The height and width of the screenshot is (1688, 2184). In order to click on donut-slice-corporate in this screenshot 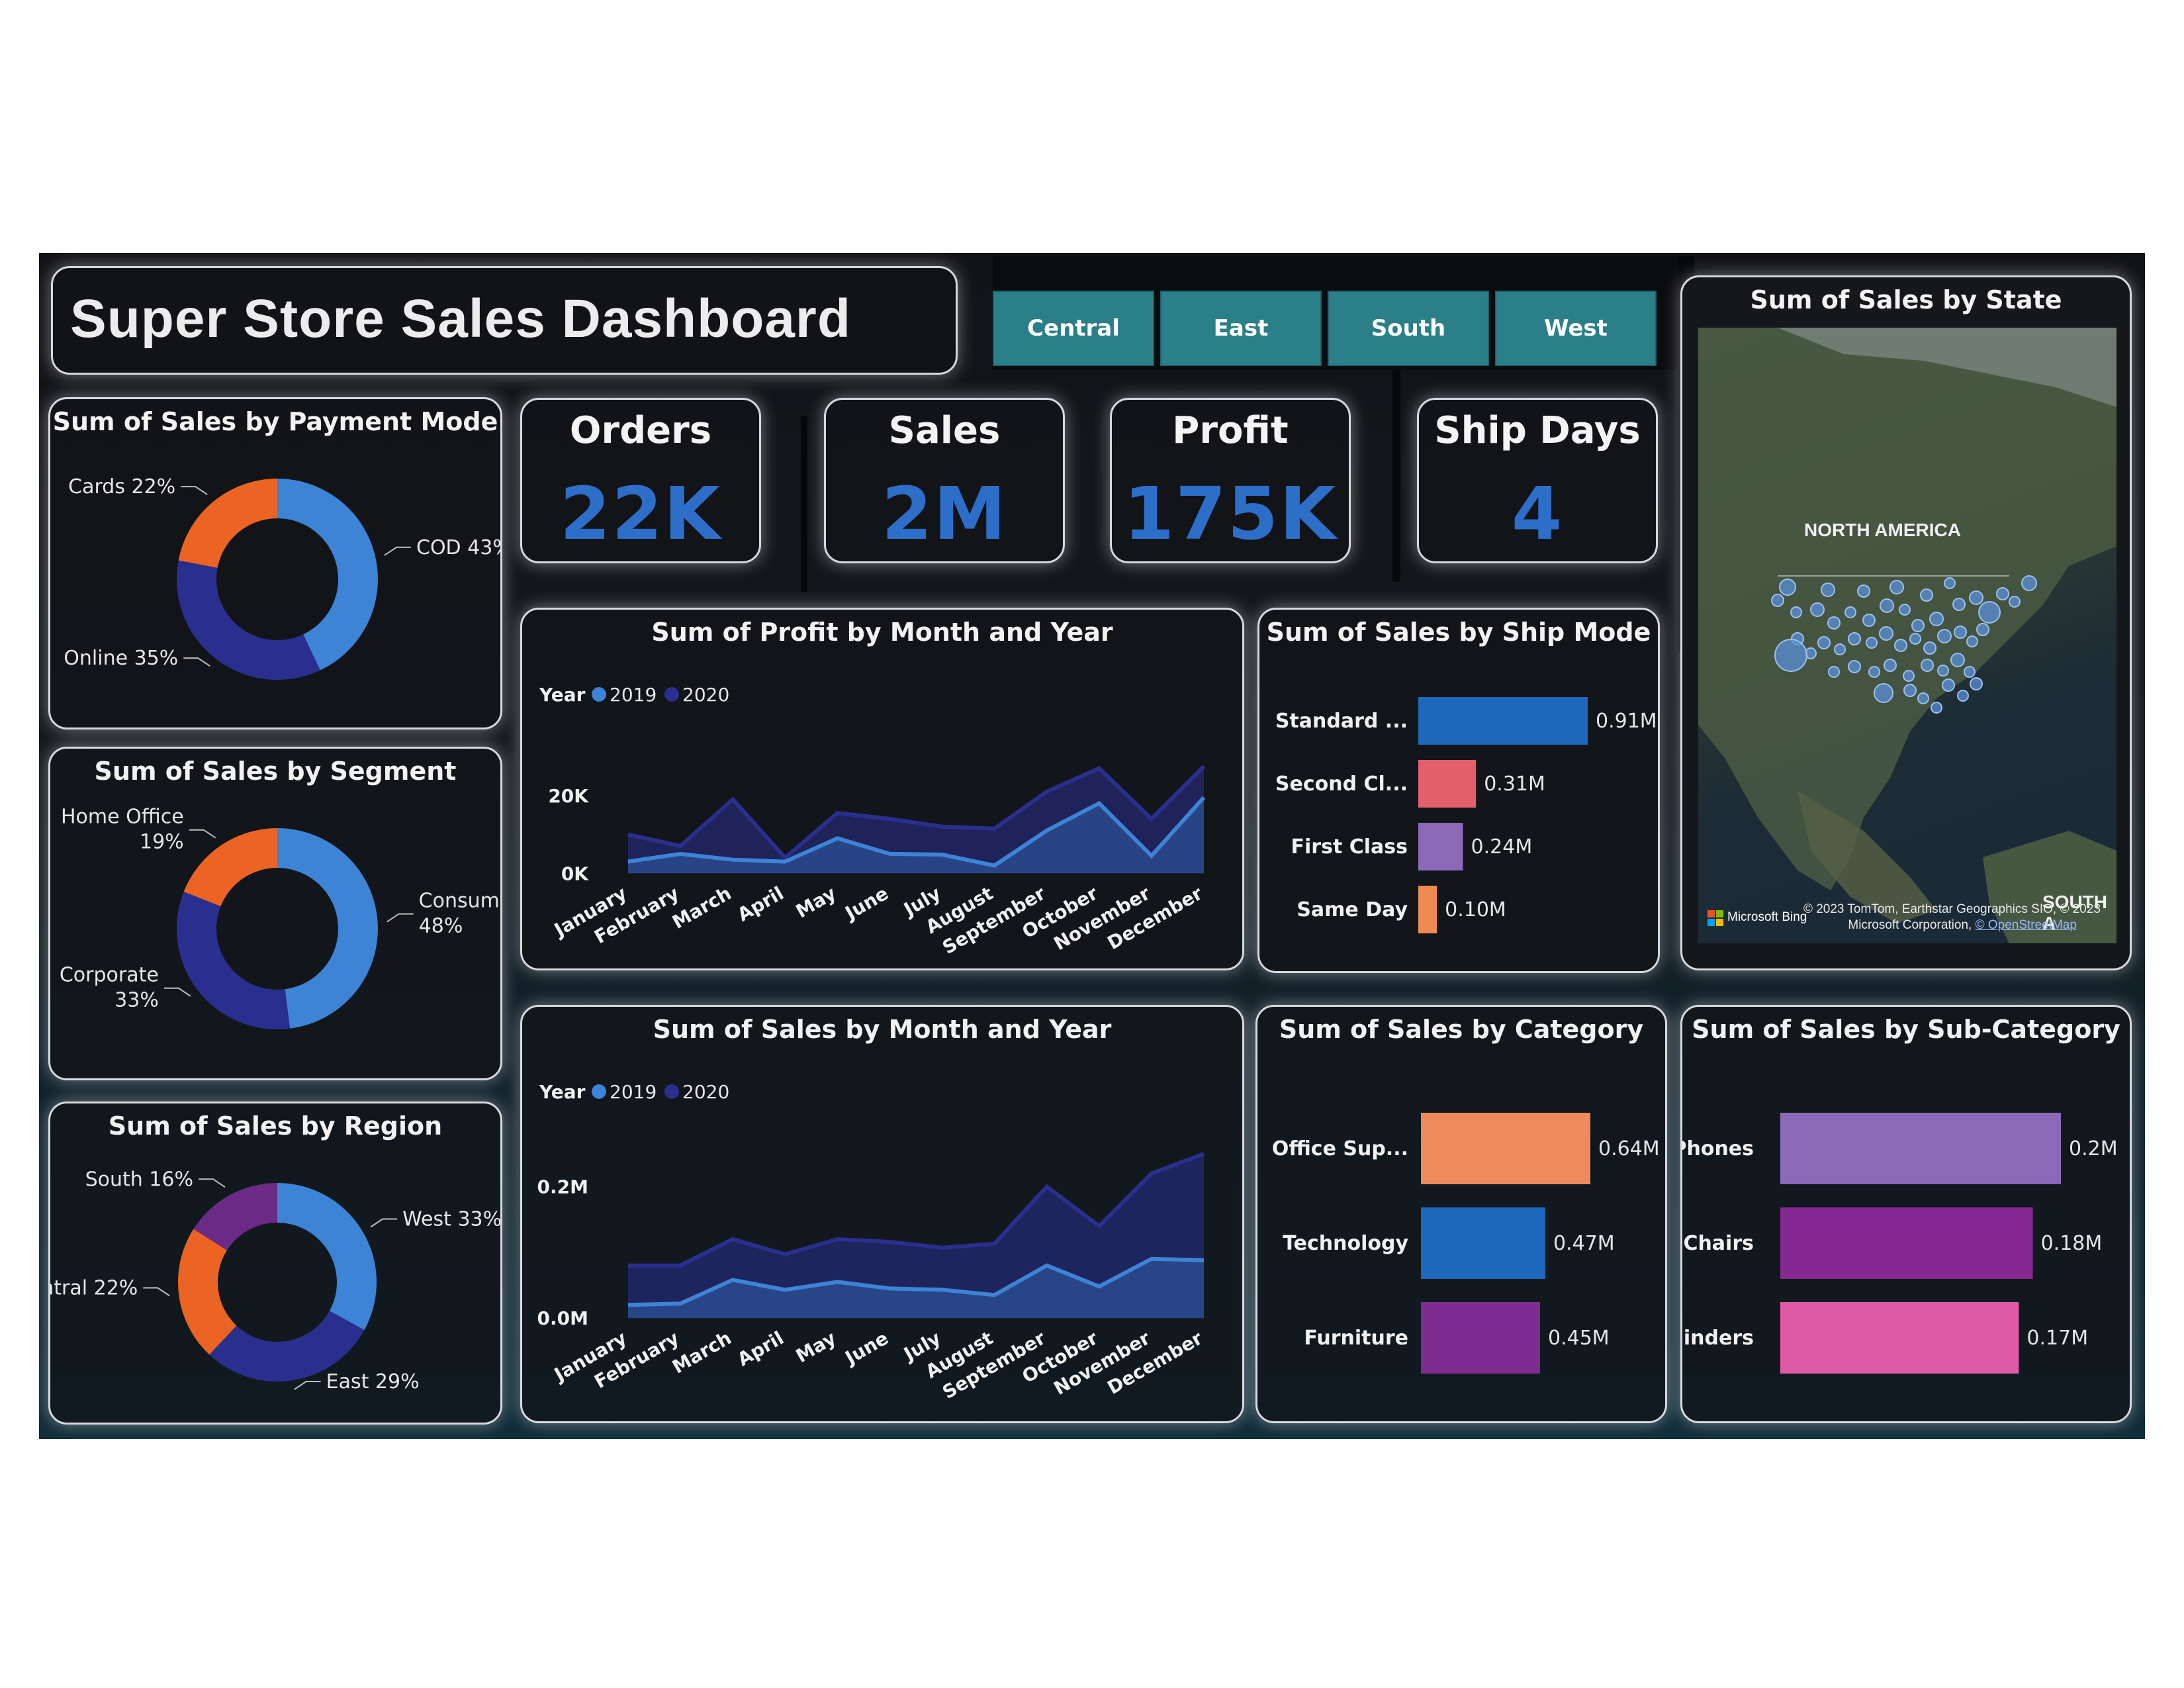, I will do `click(234, 960)`.